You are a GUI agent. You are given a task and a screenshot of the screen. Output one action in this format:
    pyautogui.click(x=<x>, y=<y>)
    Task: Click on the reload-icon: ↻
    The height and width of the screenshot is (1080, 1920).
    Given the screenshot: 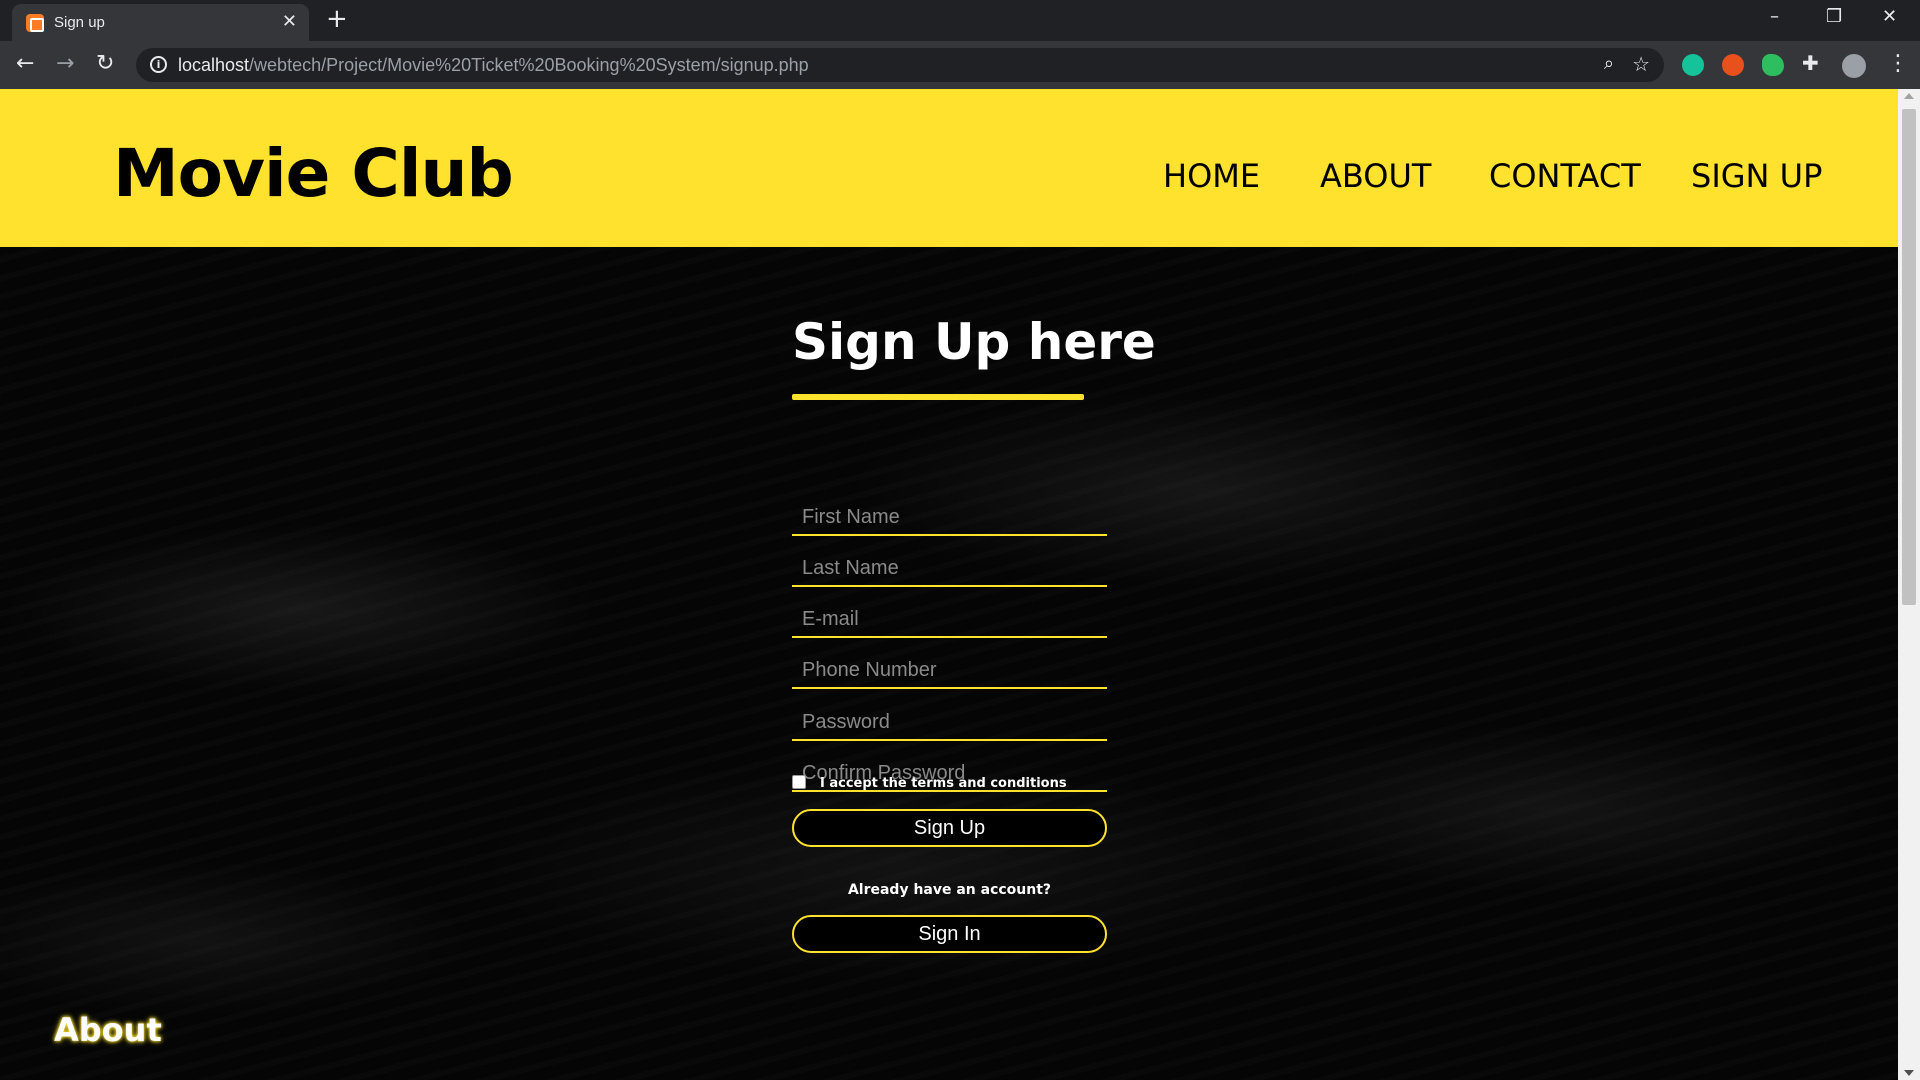 What is the action you would take?
    pyautogui.click(x=105, y=64)
    